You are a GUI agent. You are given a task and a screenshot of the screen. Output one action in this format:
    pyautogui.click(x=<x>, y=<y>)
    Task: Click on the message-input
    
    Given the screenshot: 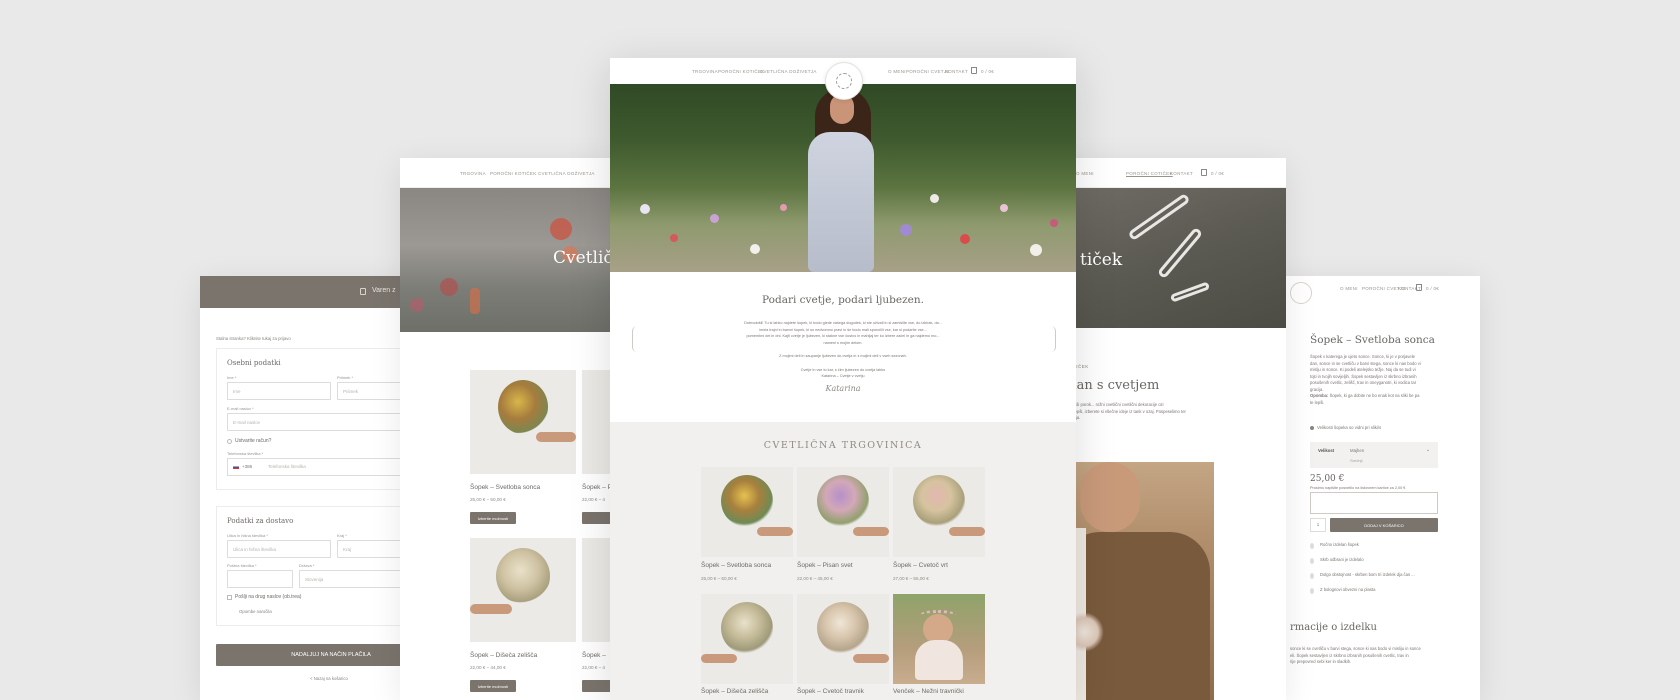 What is the action you would take?
    pyautogui.click(x=1374, y=503)
    